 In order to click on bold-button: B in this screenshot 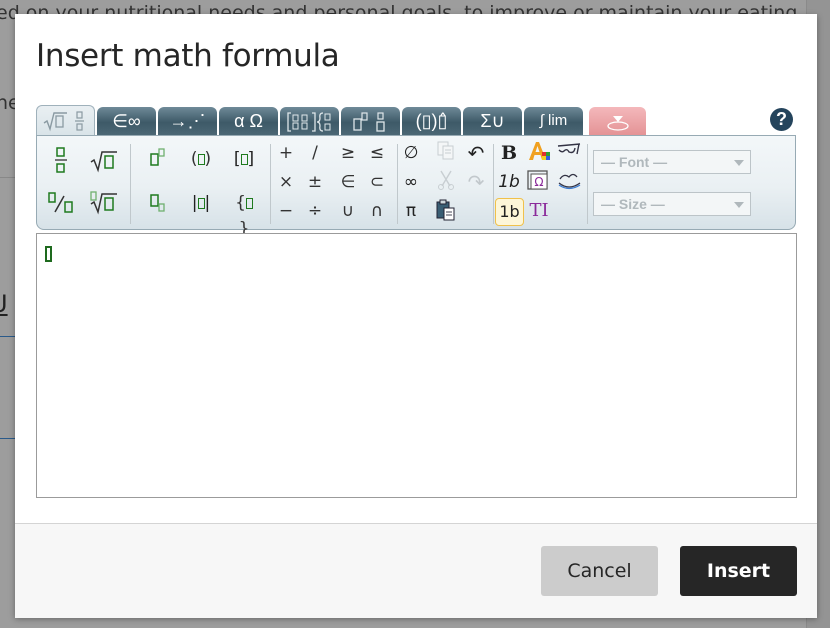, I will do `click(509, 153)`.